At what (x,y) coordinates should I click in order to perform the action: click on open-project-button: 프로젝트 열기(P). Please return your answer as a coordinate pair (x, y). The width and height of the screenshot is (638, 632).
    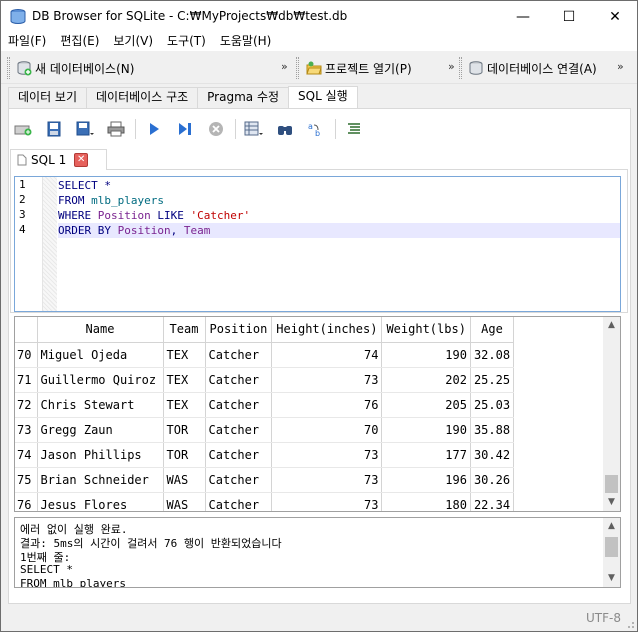
    Looking at the image, I should click on (359, 68).